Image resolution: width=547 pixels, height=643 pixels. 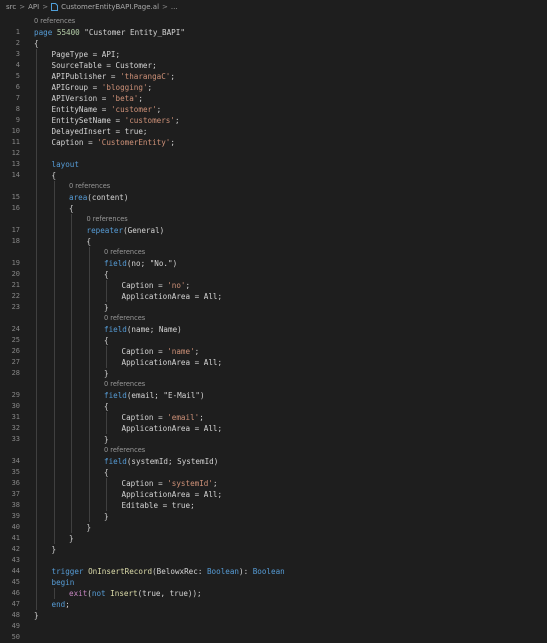 What do you see at coordinates (273, 32) in the screenshot?
I see `code-line: 1 page 55400 "Customer Entity_BAPI"` at bounding box center [273, 32].